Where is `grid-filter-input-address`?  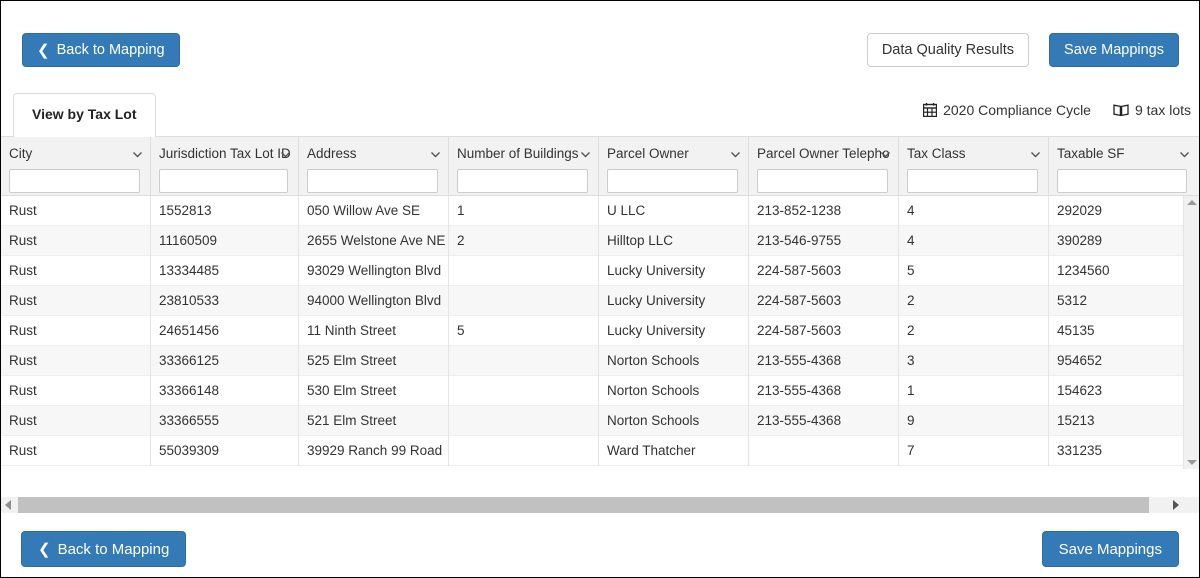 grid-filter-input-address is located at coordinates (372, 181).